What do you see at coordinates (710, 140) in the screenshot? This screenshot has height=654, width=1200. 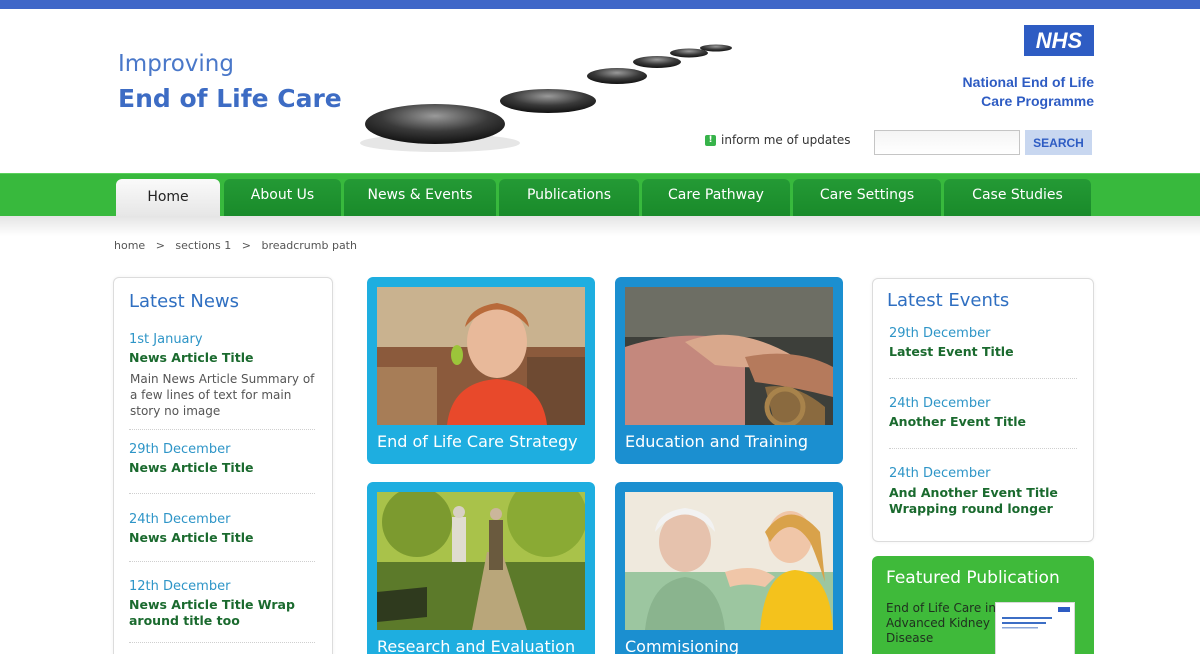 I see `alert-icon: !` at bounding box center [710, 140].